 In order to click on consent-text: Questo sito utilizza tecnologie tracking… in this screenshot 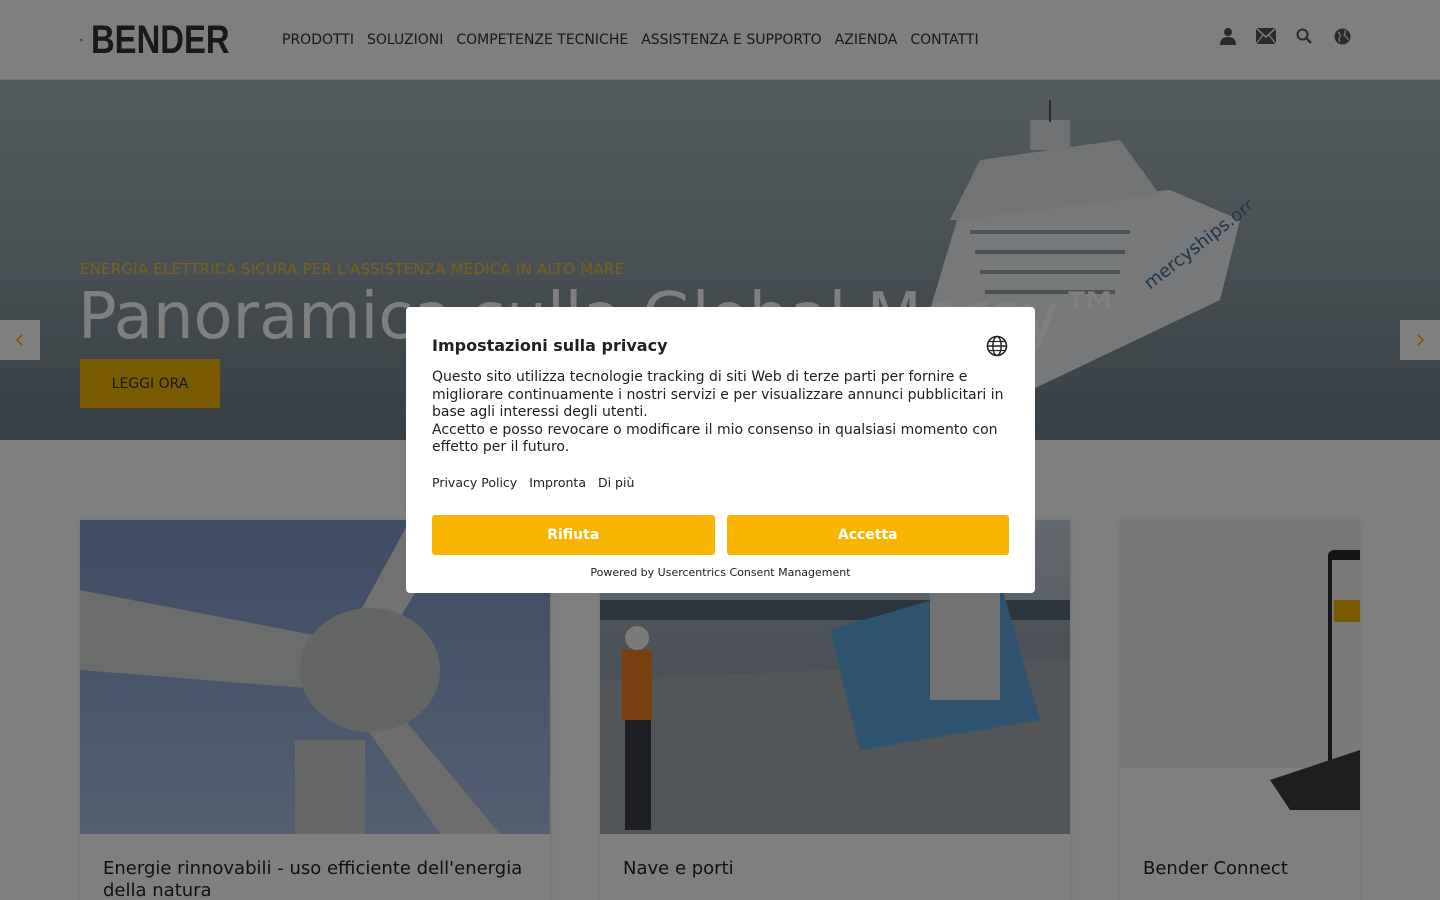, I will do `click(721, 413)`.